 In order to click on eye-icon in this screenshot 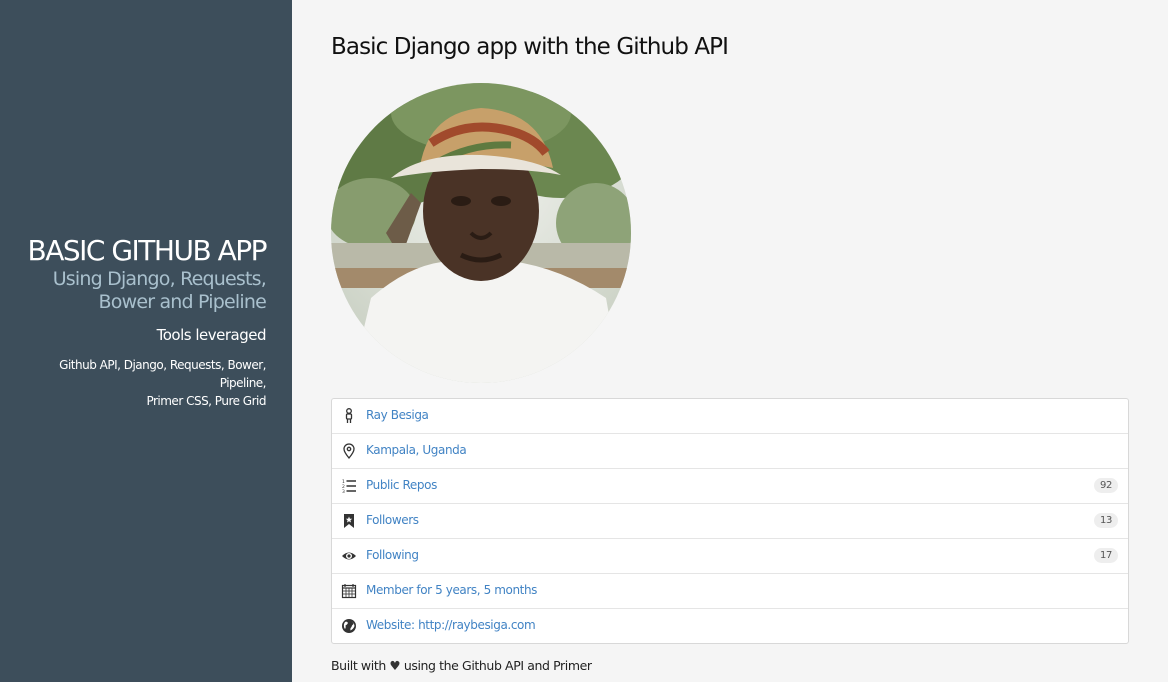, I will do `click(349, 556)`.